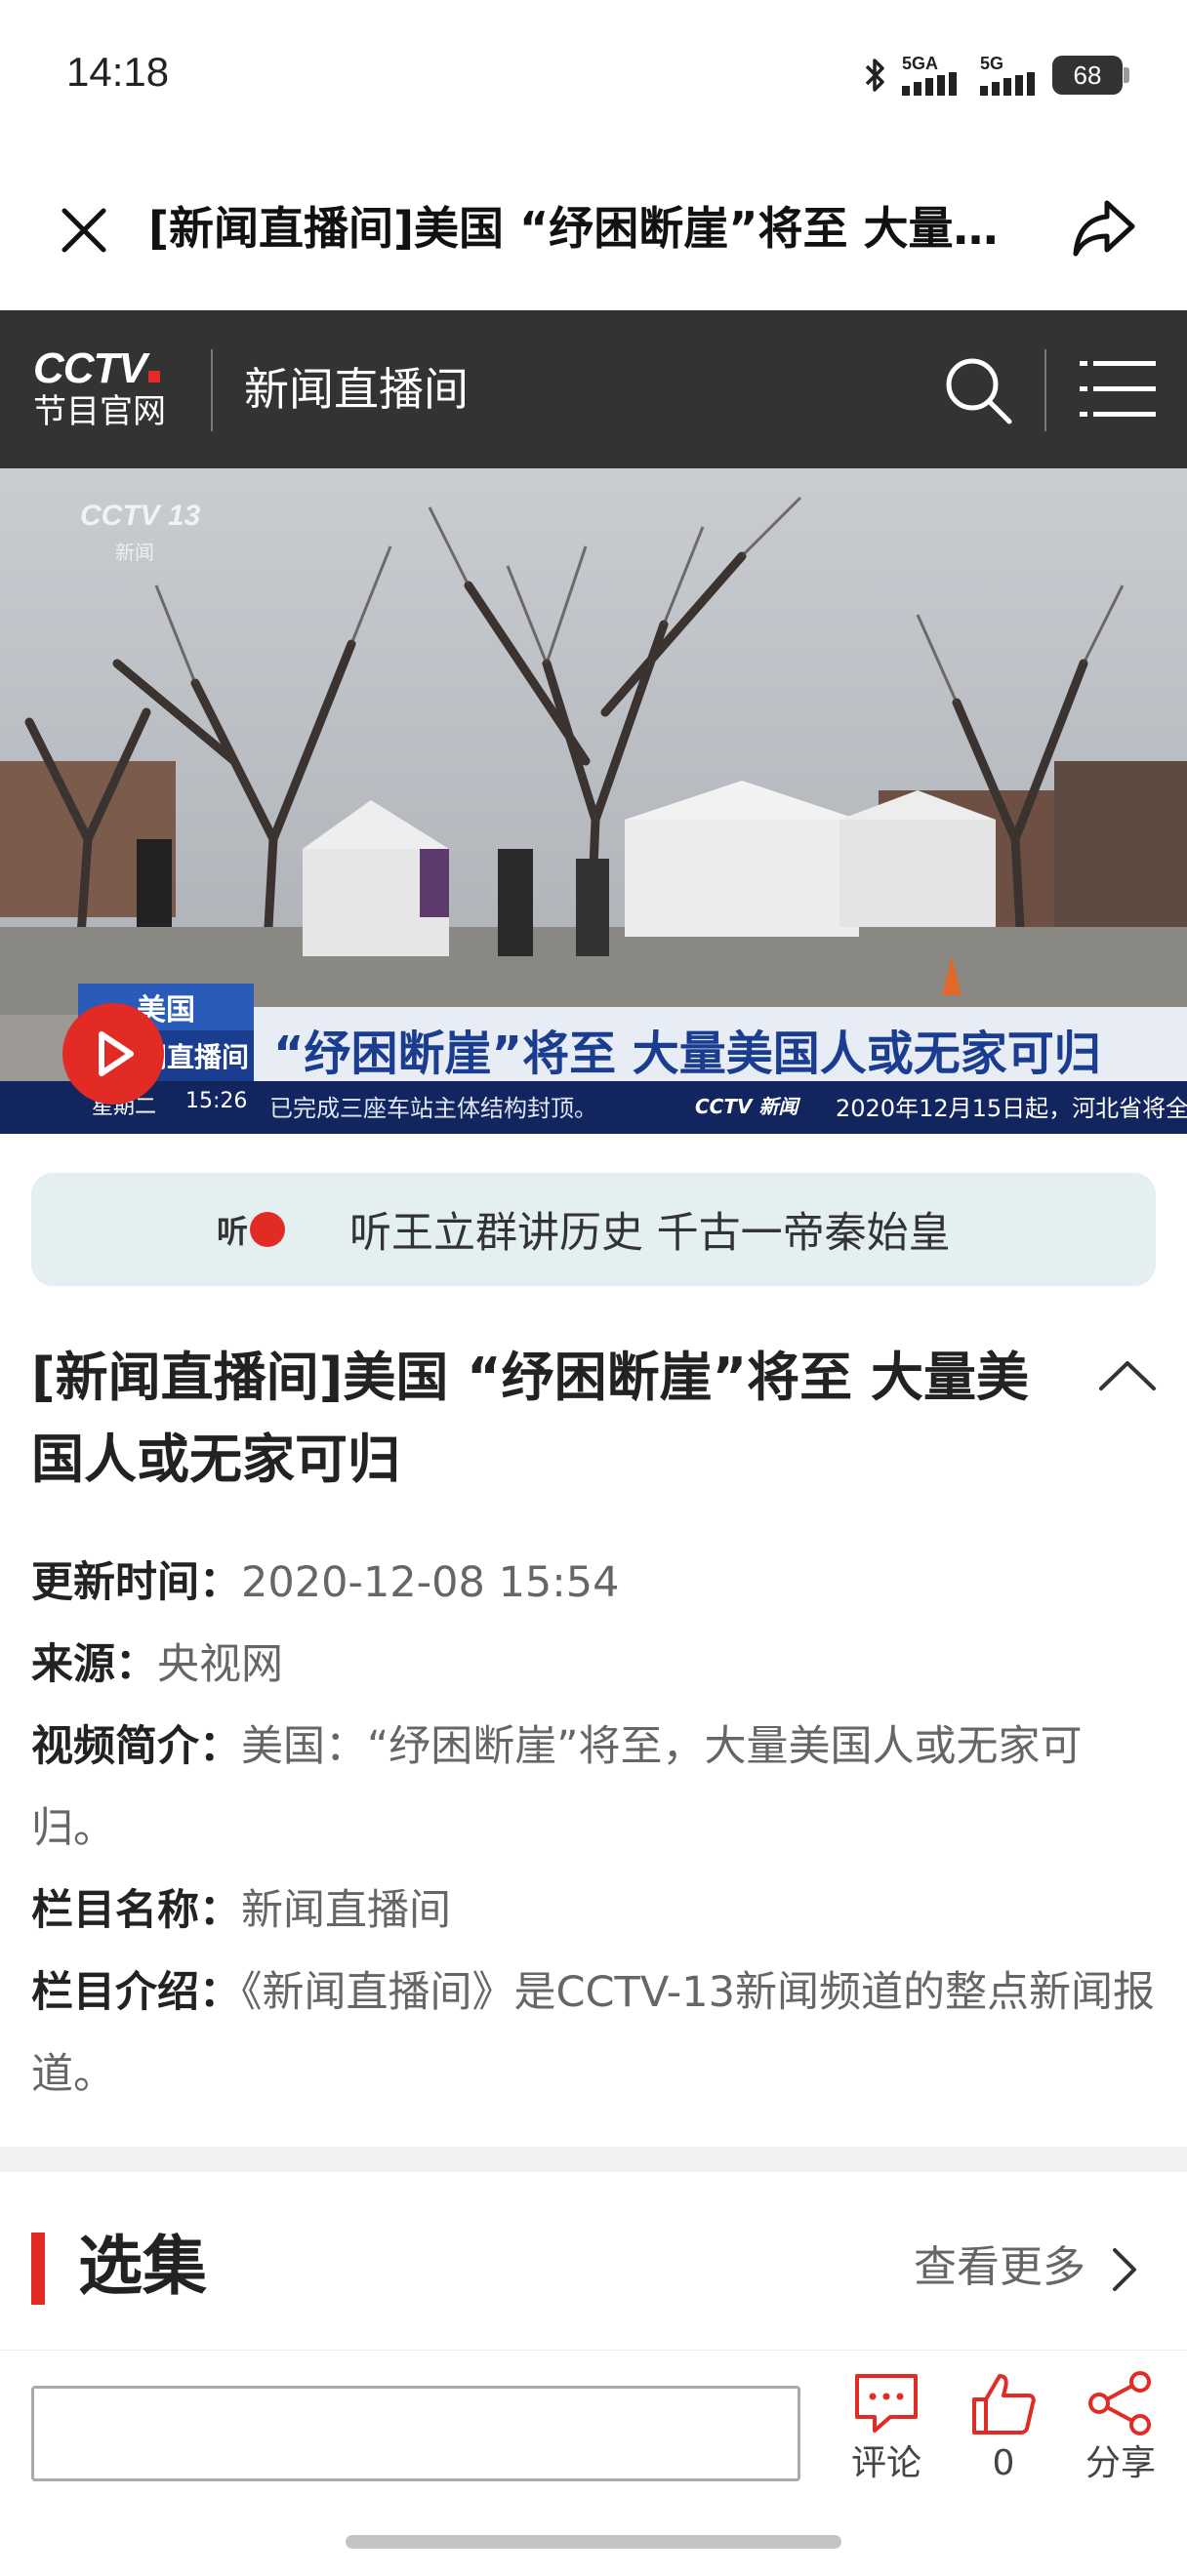 The image size is (1187, 2576). Describe the element at coordinates (94, 1664) in the screenshot. I see `source-label: 来源：` at that location.